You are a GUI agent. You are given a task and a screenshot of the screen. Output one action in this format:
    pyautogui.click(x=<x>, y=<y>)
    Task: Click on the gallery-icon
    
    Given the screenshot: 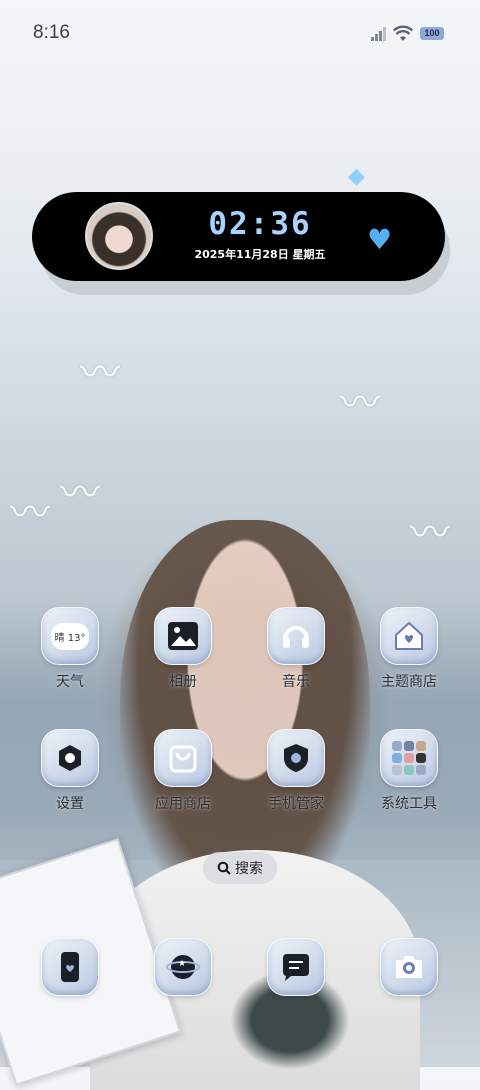 What is the action you would take?
    pyautogui.click(x=183, y=636)
    